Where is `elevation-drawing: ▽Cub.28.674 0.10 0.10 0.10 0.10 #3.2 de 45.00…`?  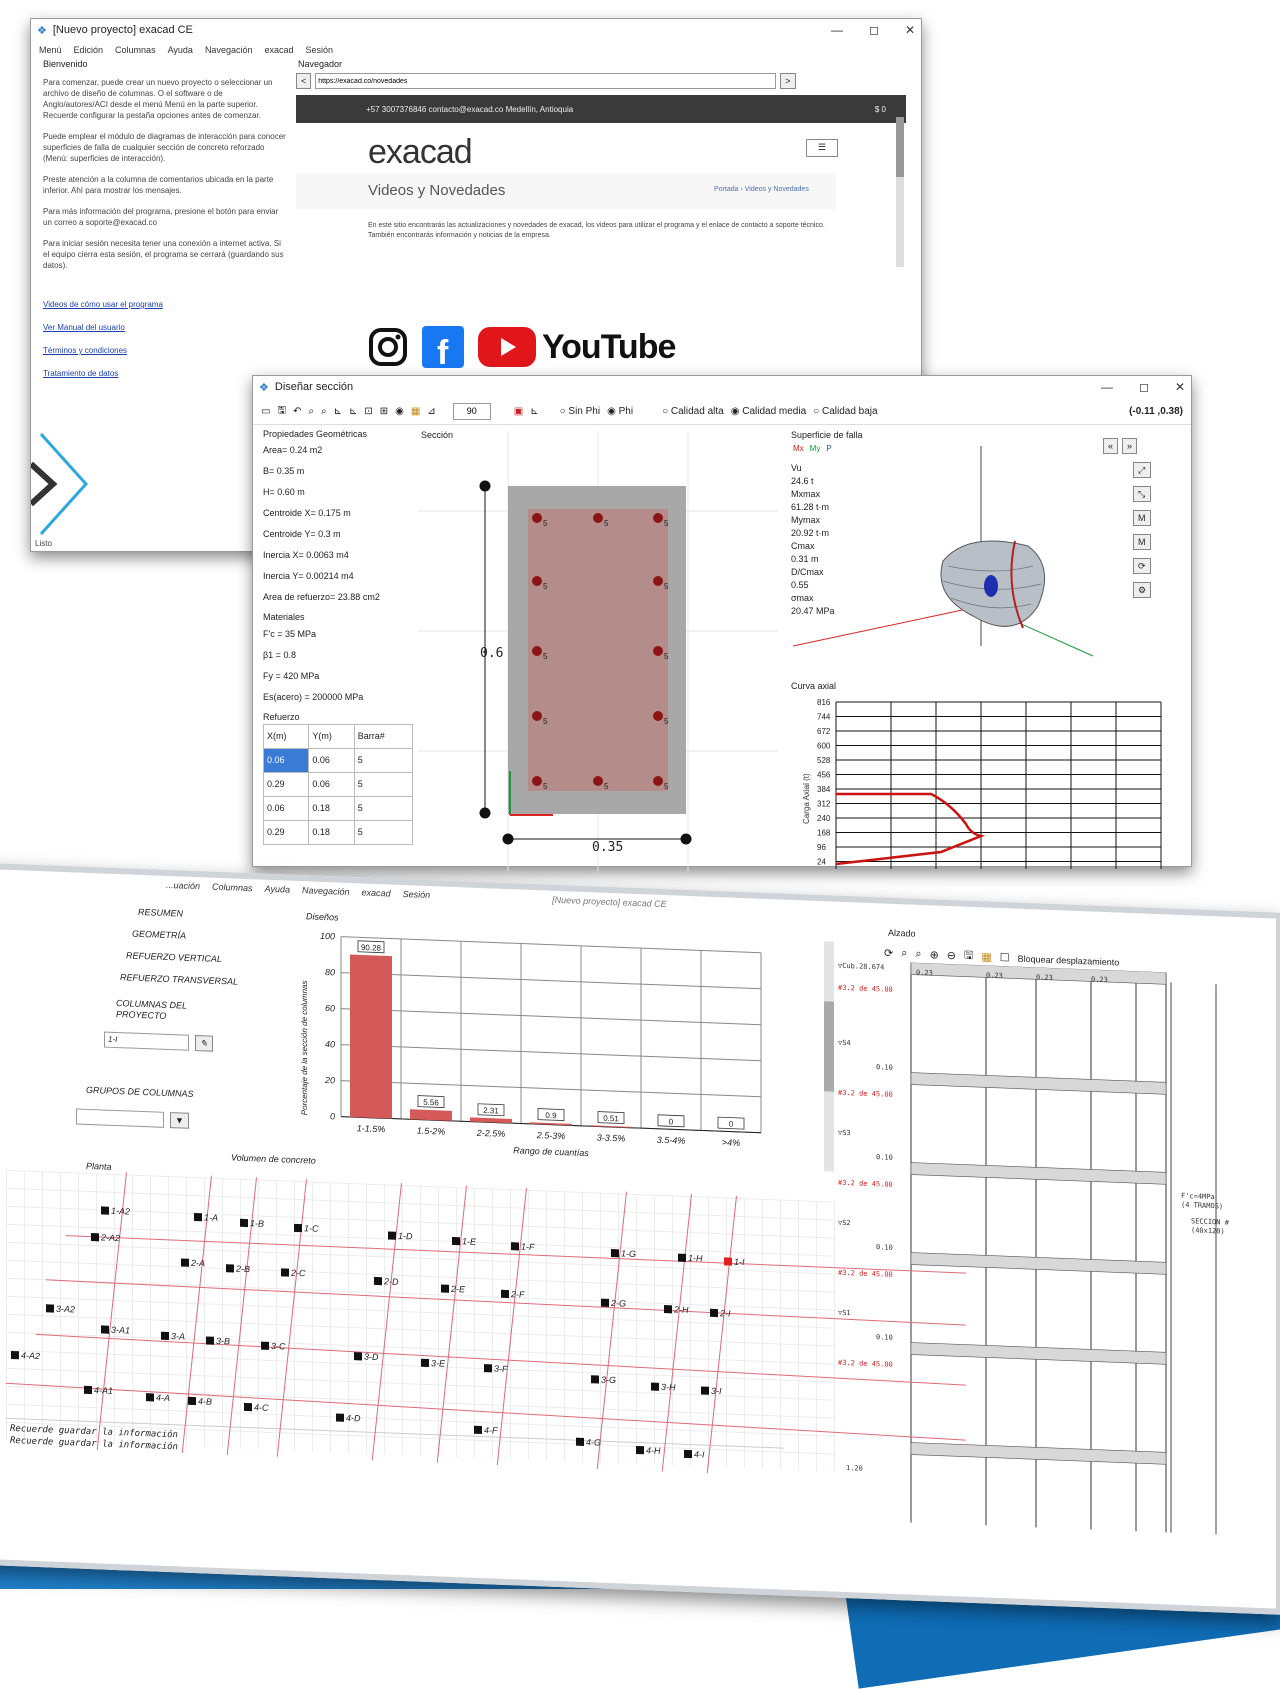
elevation-drawing: ▽Cub.28.674 0.10 0.10 0.10 0.10 #3.2 de 45.00… is located at coordinates (1046, 1278).